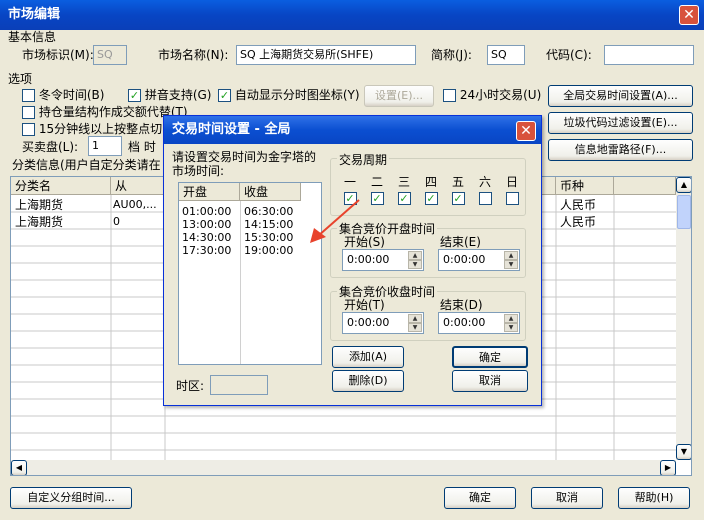  I want to click on h24-option: 24小时交易(U), so click(492, 95).